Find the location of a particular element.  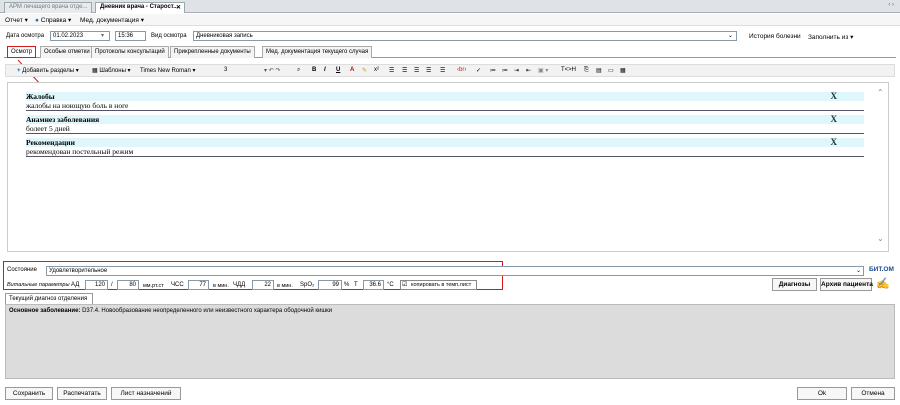

bp-unit: мм.рт.ст is located at coordinates (153, 286).